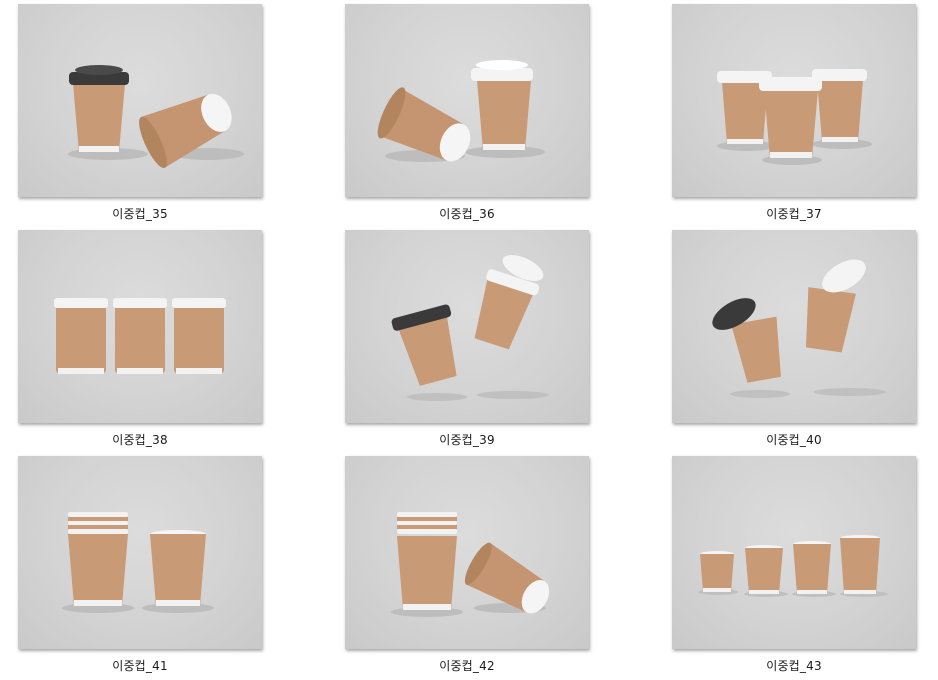 The image size is (938, 680). I want to click on file-item: 이중컵_42, so click(468, 567).